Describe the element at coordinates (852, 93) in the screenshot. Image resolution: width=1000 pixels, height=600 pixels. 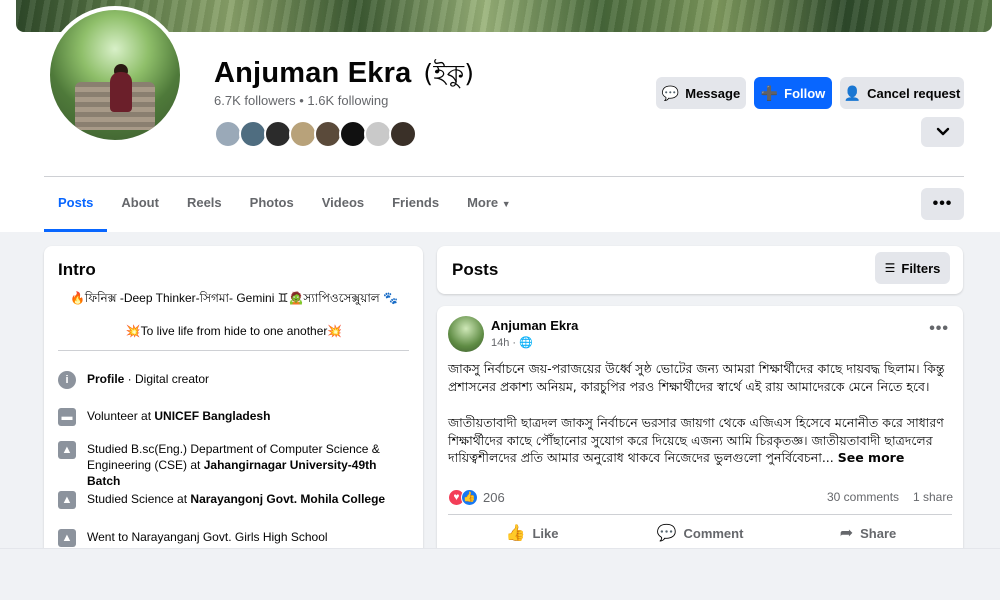
I see `person-cancel-icon: 👤` at that location.